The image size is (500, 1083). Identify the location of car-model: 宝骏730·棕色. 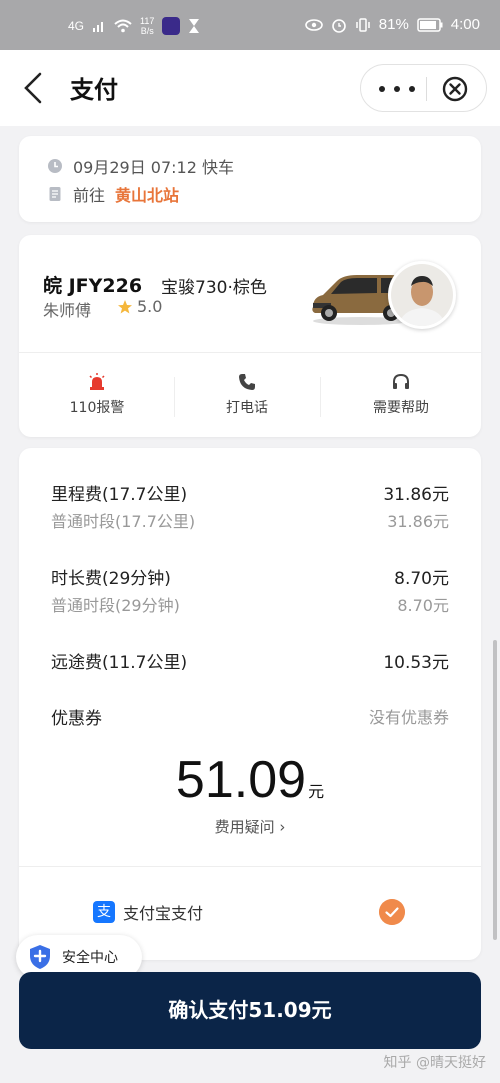
(214, 288).